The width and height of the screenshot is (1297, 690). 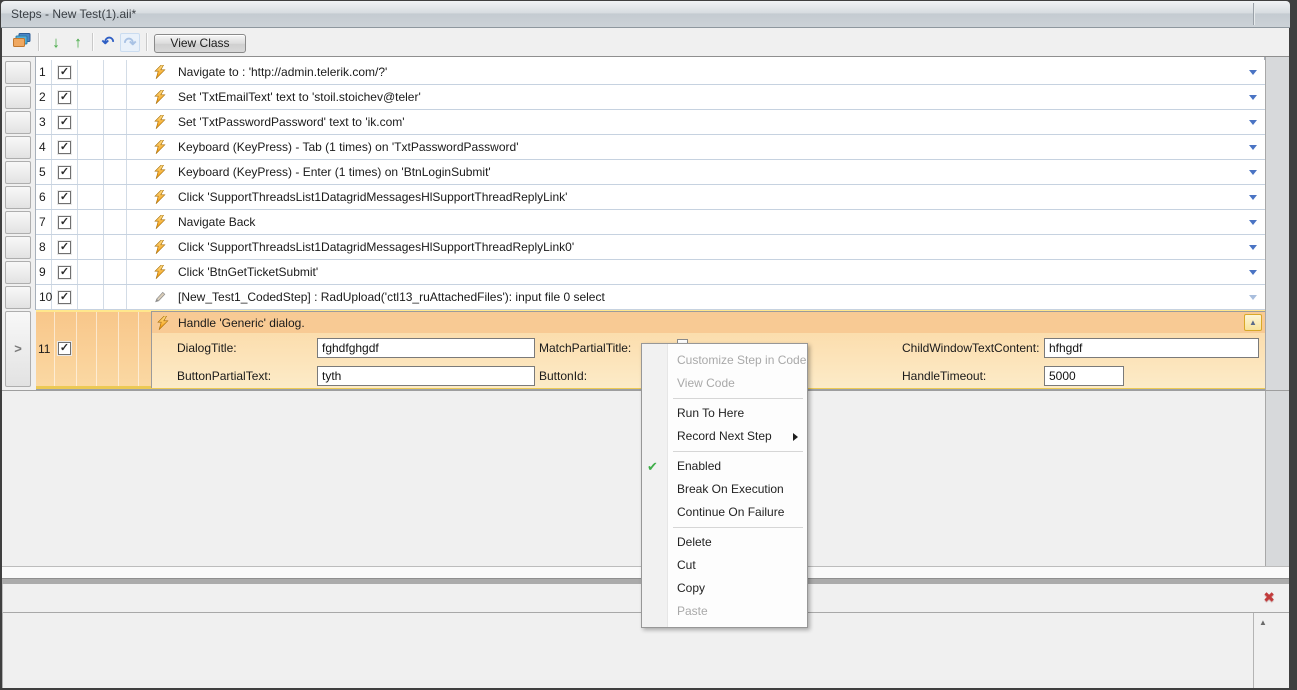 I want to click on titlebar: Steps - New Test(1).aii*, so click(x=645, y=14).